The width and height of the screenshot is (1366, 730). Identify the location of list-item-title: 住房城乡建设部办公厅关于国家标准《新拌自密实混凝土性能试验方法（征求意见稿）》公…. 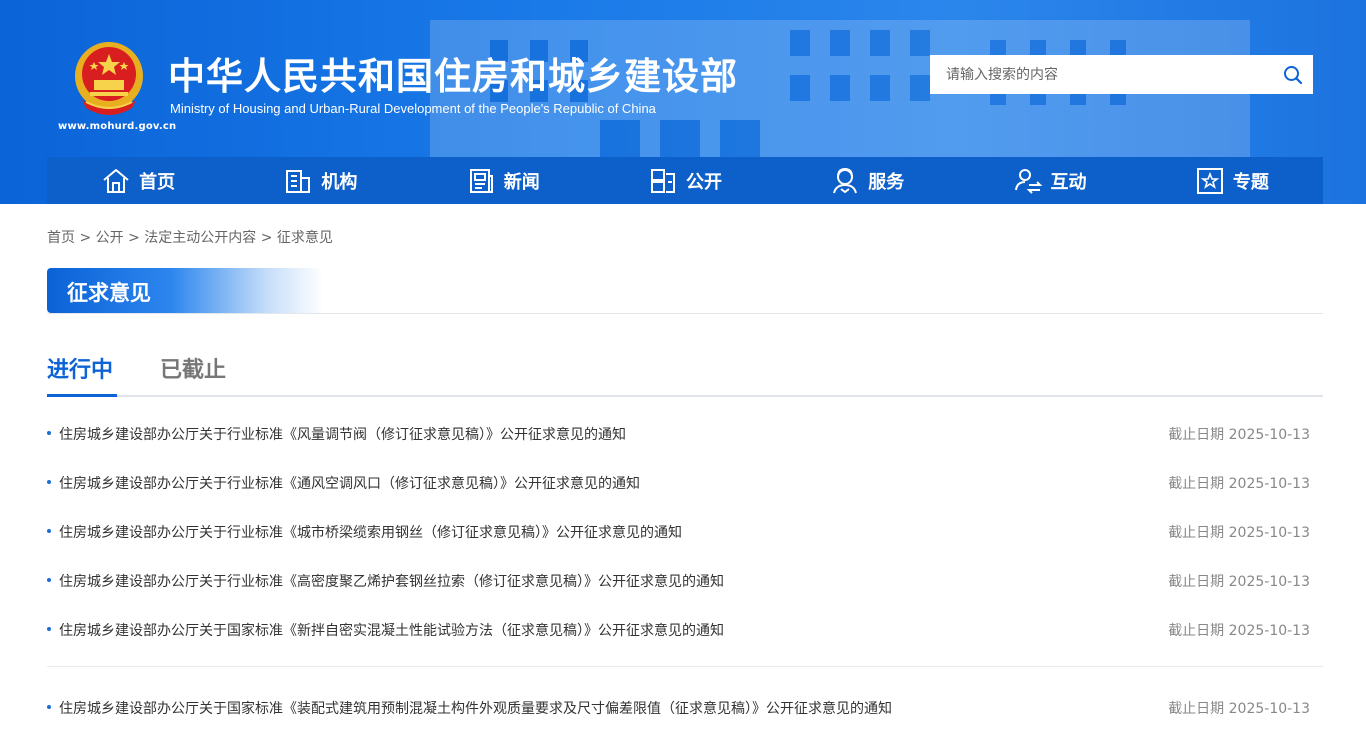
(391, 630).